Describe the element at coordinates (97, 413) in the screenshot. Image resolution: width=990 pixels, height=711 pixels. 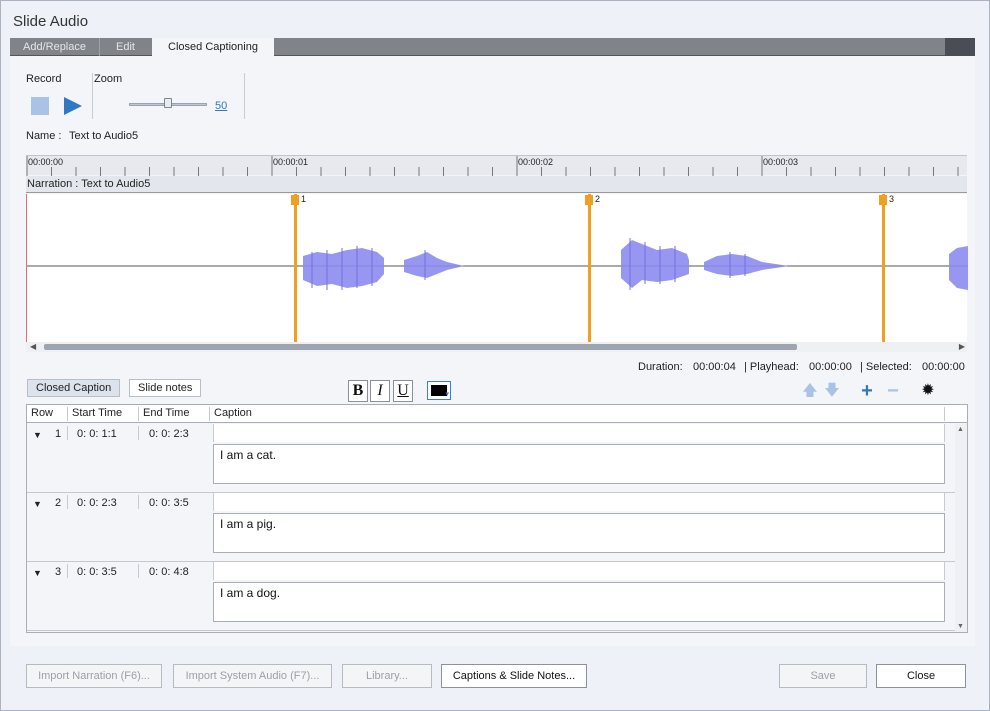
I see `col-header-start: Start Time` at that location.